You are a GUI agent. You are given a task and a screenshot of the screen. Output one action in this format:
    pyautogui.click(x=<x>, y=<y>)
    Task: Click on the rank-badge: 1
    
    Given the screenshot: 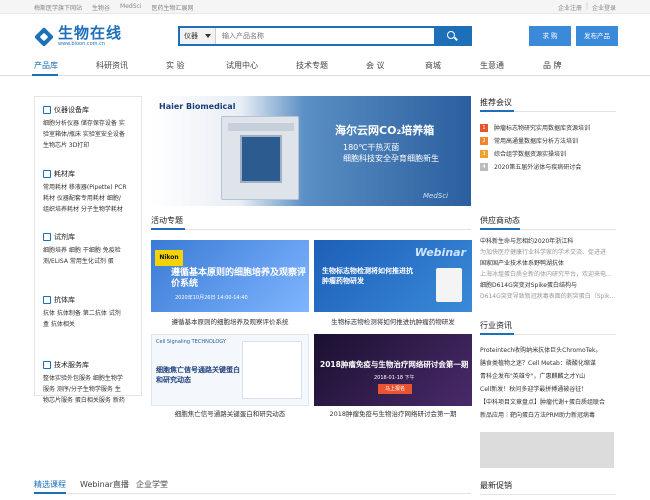 What is the action you would take?
    pyautogui.click(x=484, y=127)
    